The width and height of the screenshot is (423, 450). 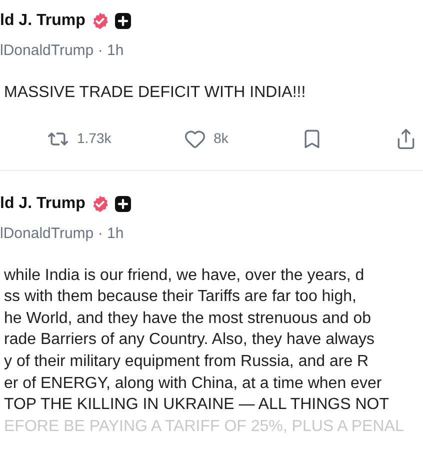 What do you see at coordinates (155, 93) in the screenshot?
I see `post-text-line: MASSIVE TRADE DEFICIT WITH INDIA!!!` at bounding box center [155, 93].